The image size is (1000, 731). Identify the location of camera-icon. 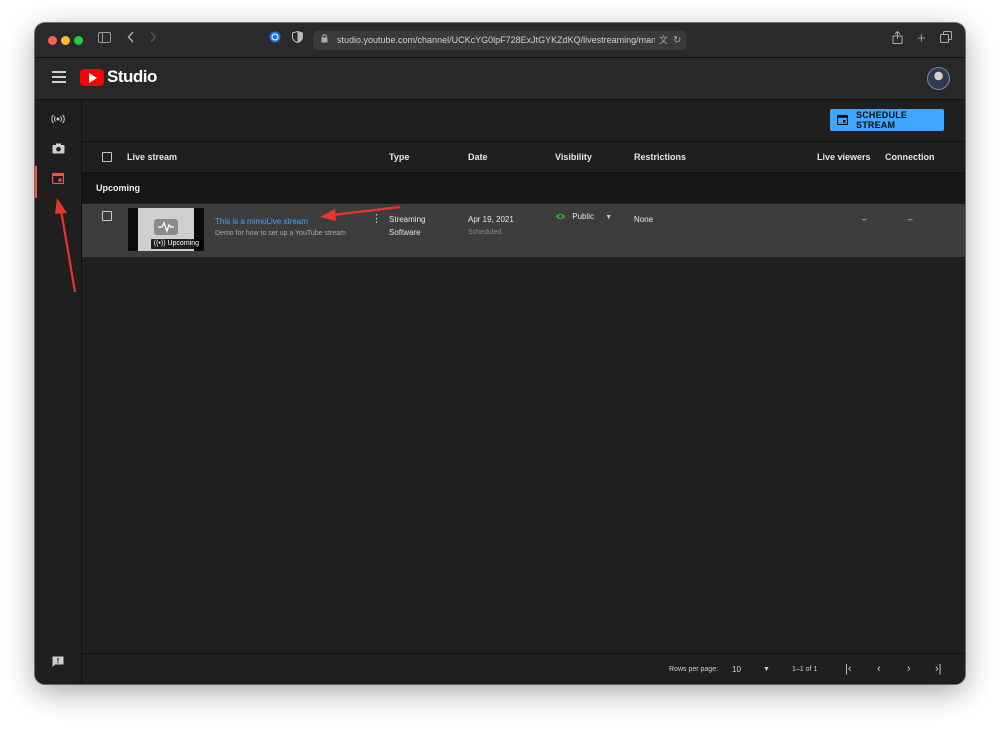
(58, 150).